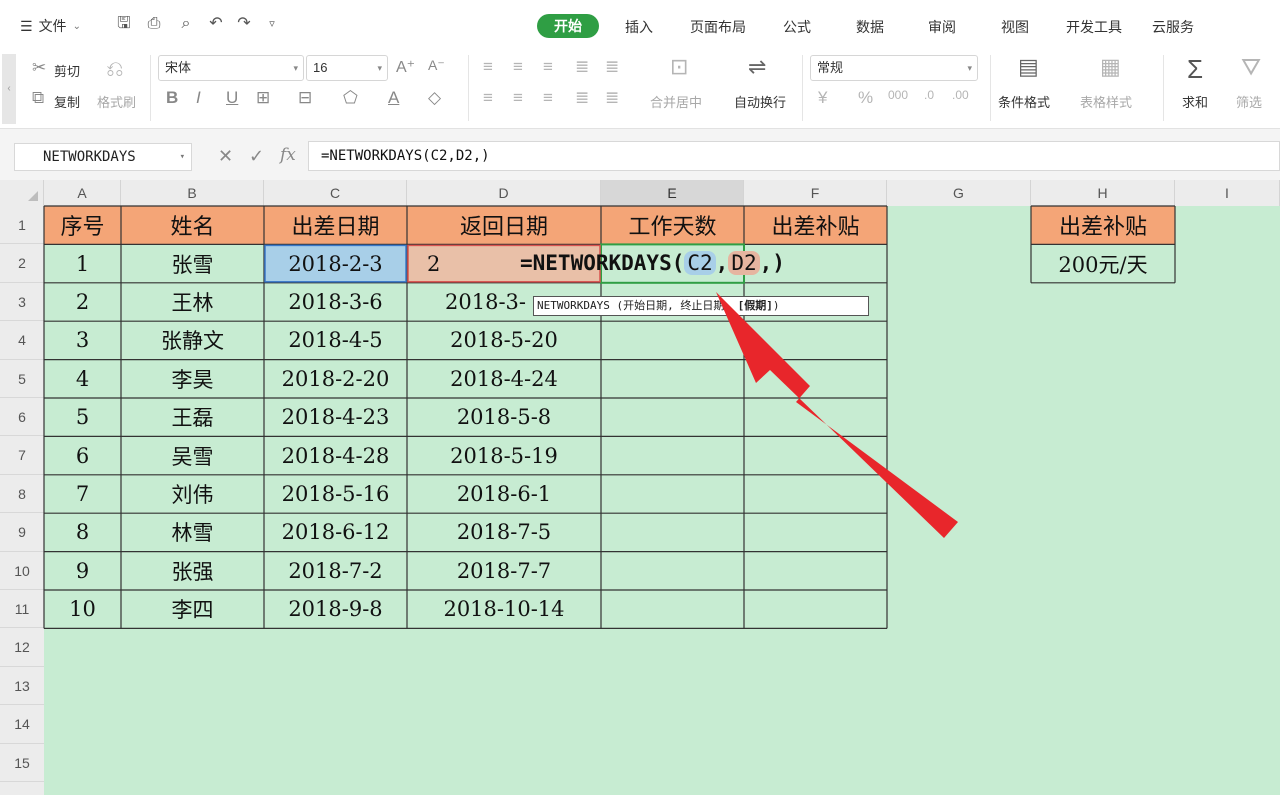 Image resolution: width=1280 pixels, height=795 pixels. I want to click on distributed-icon: ≣, so click(612, 98).